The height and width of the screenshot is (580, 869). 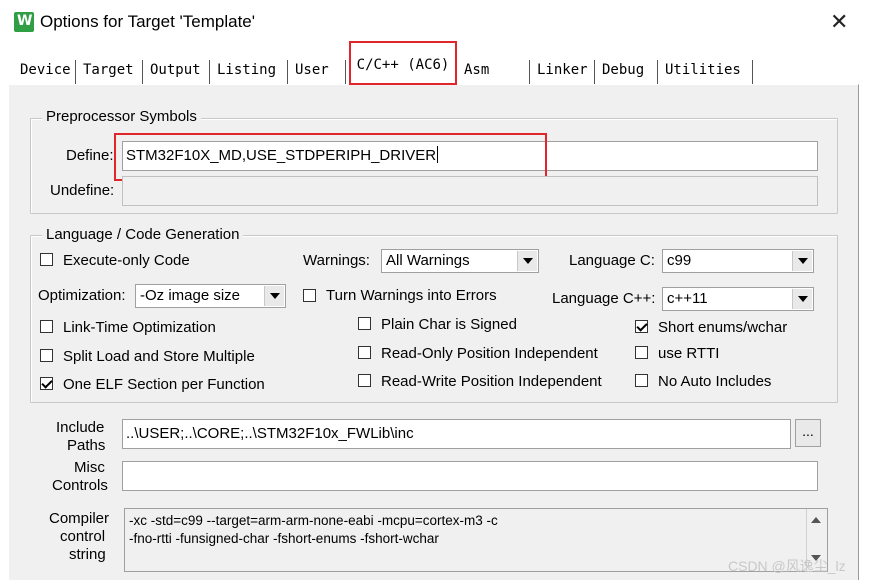 What do you see at coordinates (612, 260) in the screenshot?
I see `language-c-label: Language C:` at bounding box center [612, 260].